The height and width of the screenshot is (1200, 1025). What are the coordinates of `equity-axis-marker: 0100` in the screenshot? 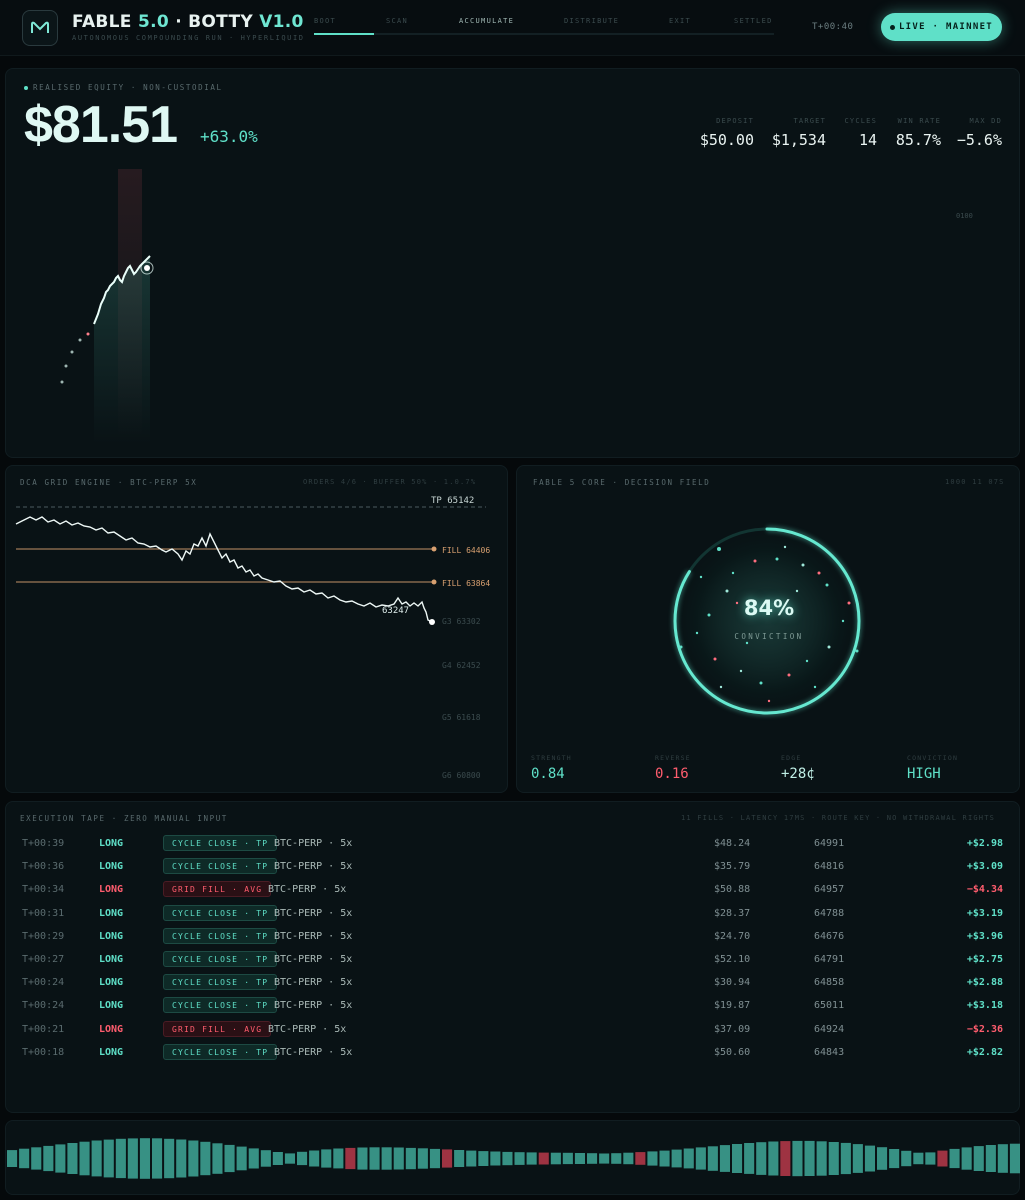 It's located at (964, 216).